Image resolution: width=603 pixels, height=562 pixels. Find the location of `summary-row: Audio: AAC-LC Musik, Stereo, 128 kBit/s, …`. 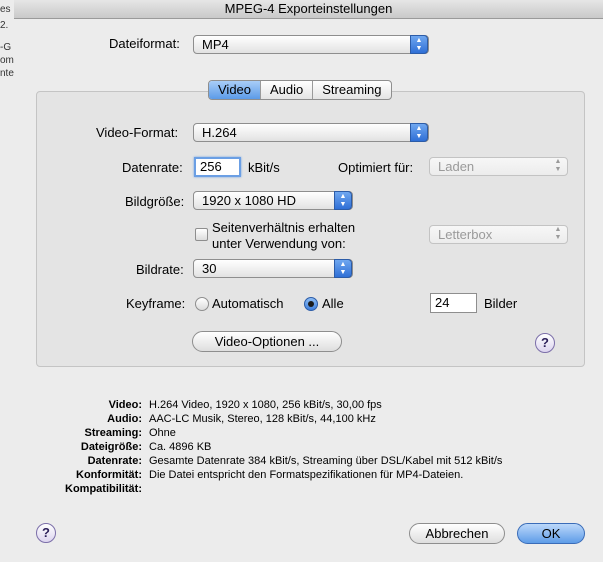

summary-row: Audio: AAC-LC Musik, Stereo, 128 kBit/s, … is located at coordinates (273, 419).